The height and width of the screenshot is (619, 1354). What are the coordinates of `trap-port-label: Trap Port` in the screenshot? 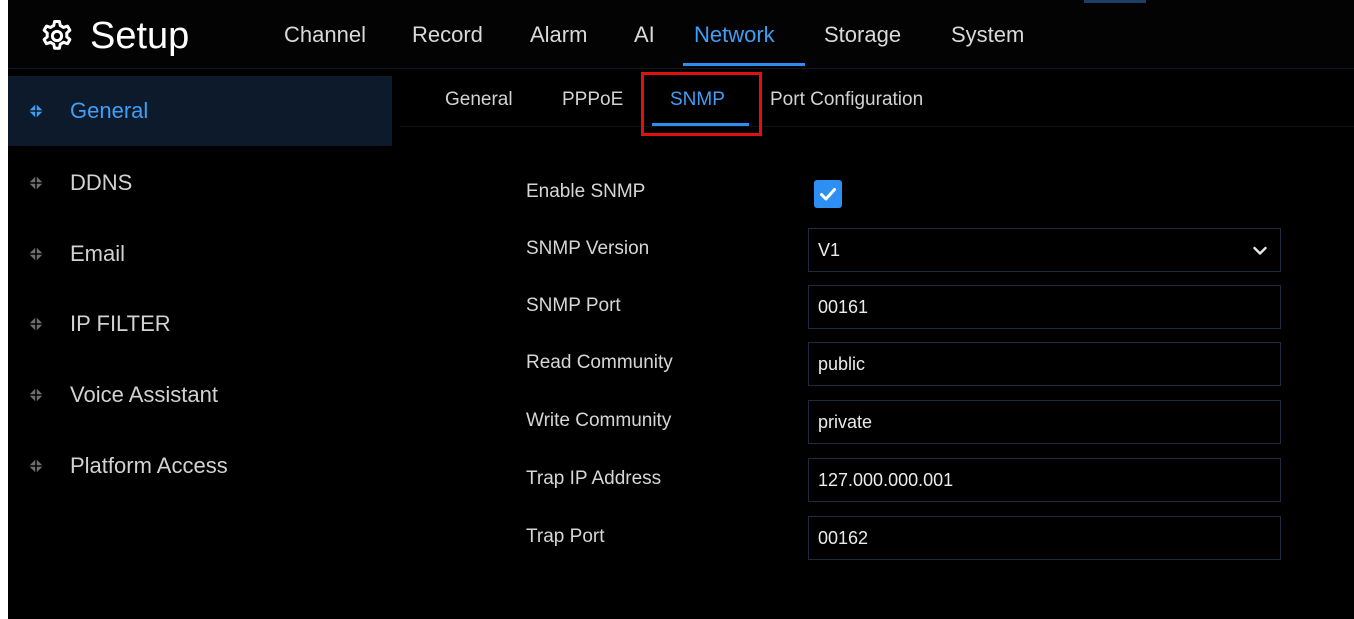 It's located at (565, 536).